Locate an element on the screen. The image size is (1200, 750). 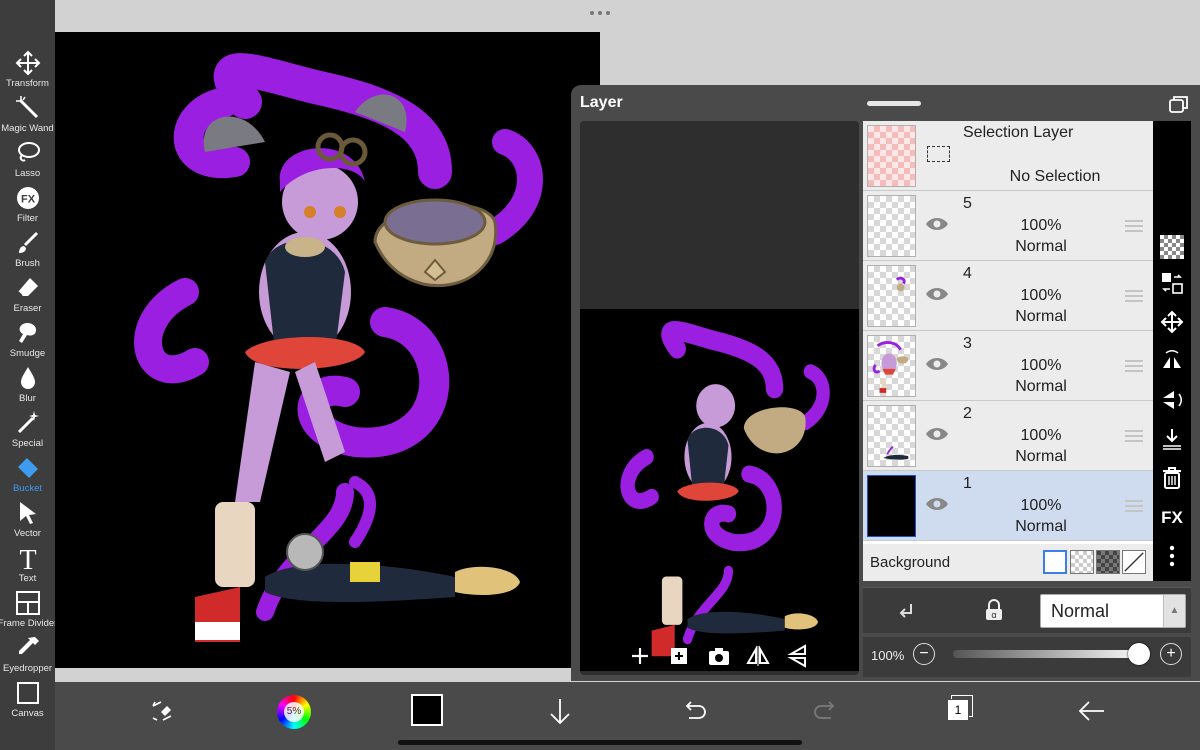
background-transparent-light-swatch is located at coordinates (1082, 562).